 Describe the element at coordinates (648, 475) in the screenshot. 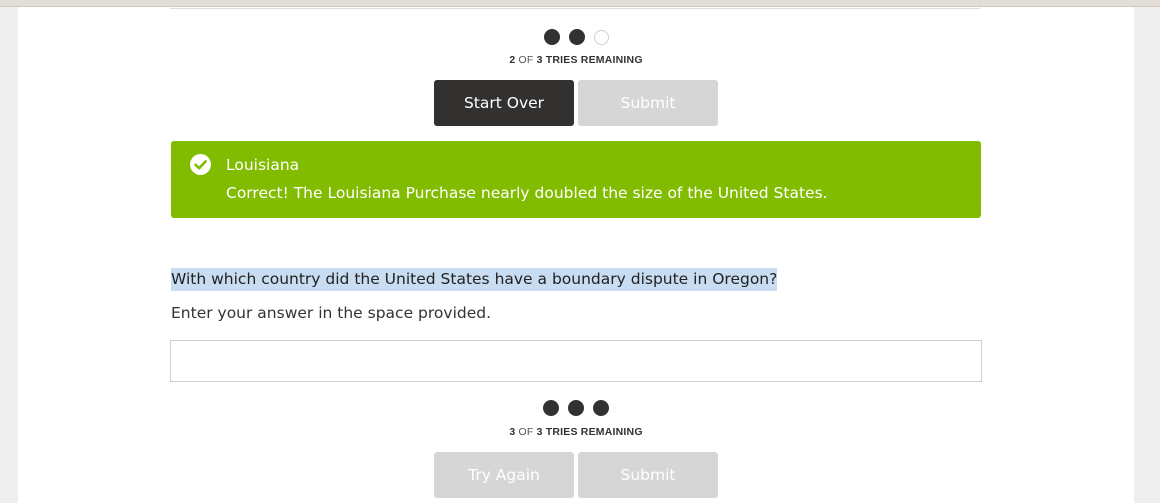

I see `submit-button: Submit` at that location.